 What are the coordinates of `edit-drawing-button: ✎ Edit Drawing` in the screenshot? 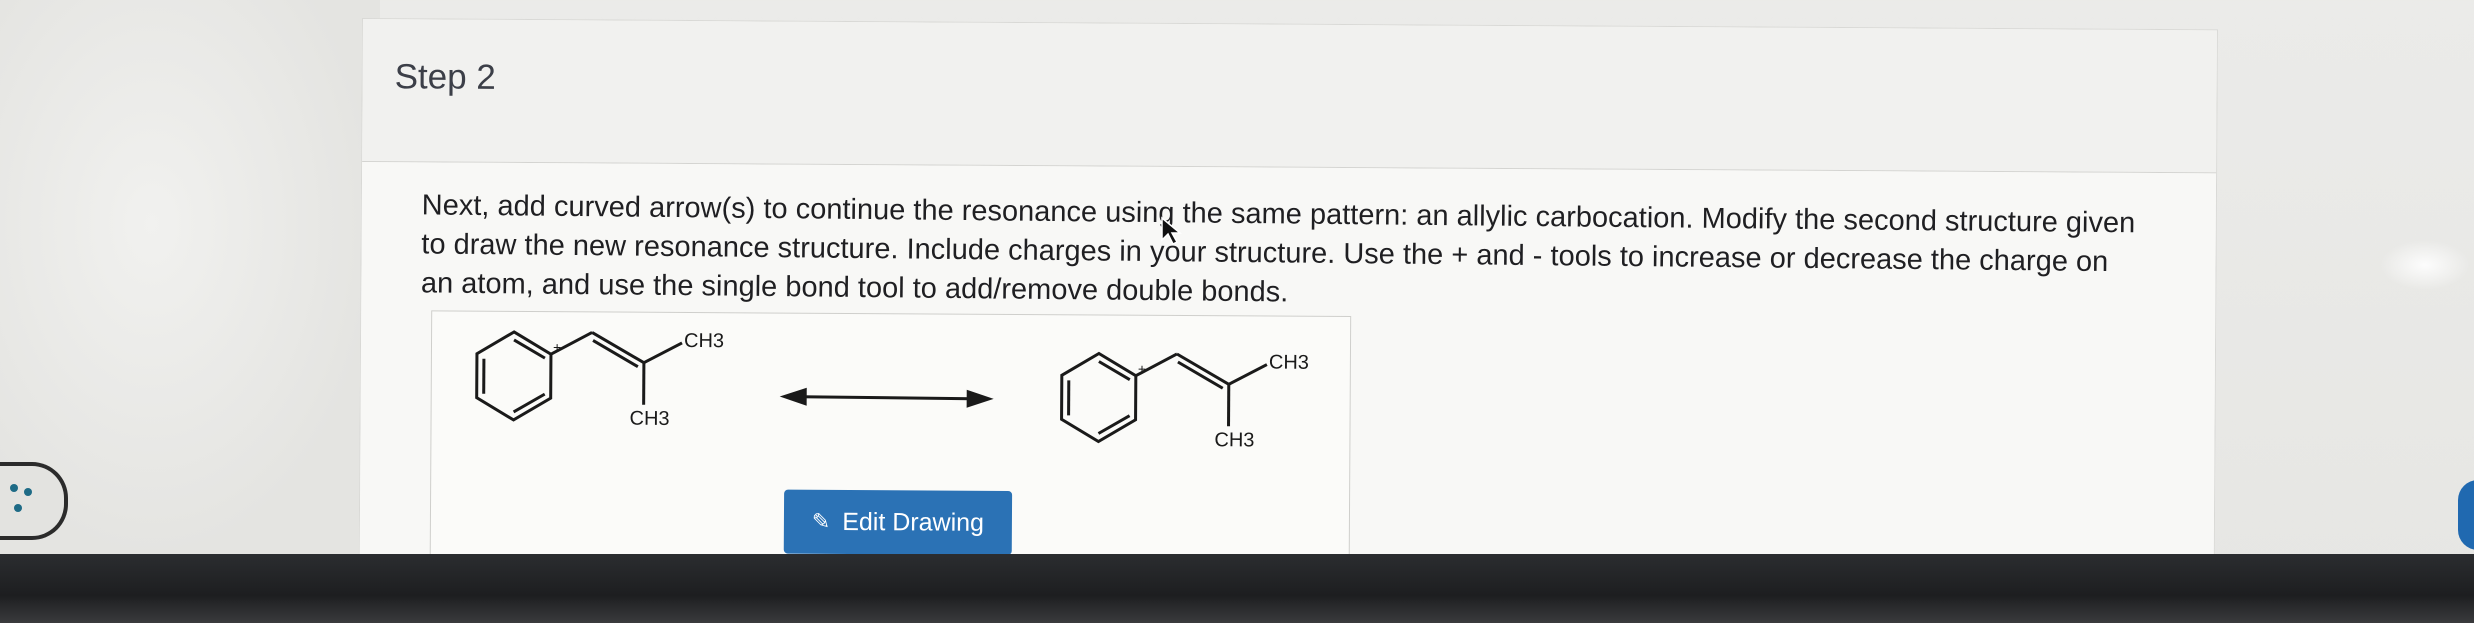 It's located at (898, 522).